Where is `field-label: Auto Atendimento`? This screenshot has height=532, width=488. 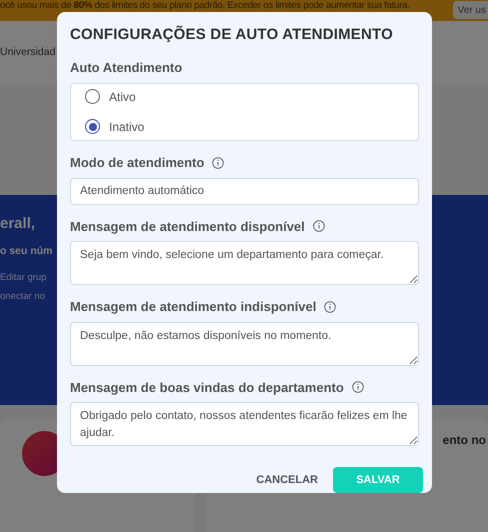
field-label: Auto Atendimento is located at coordinates (127, 68).